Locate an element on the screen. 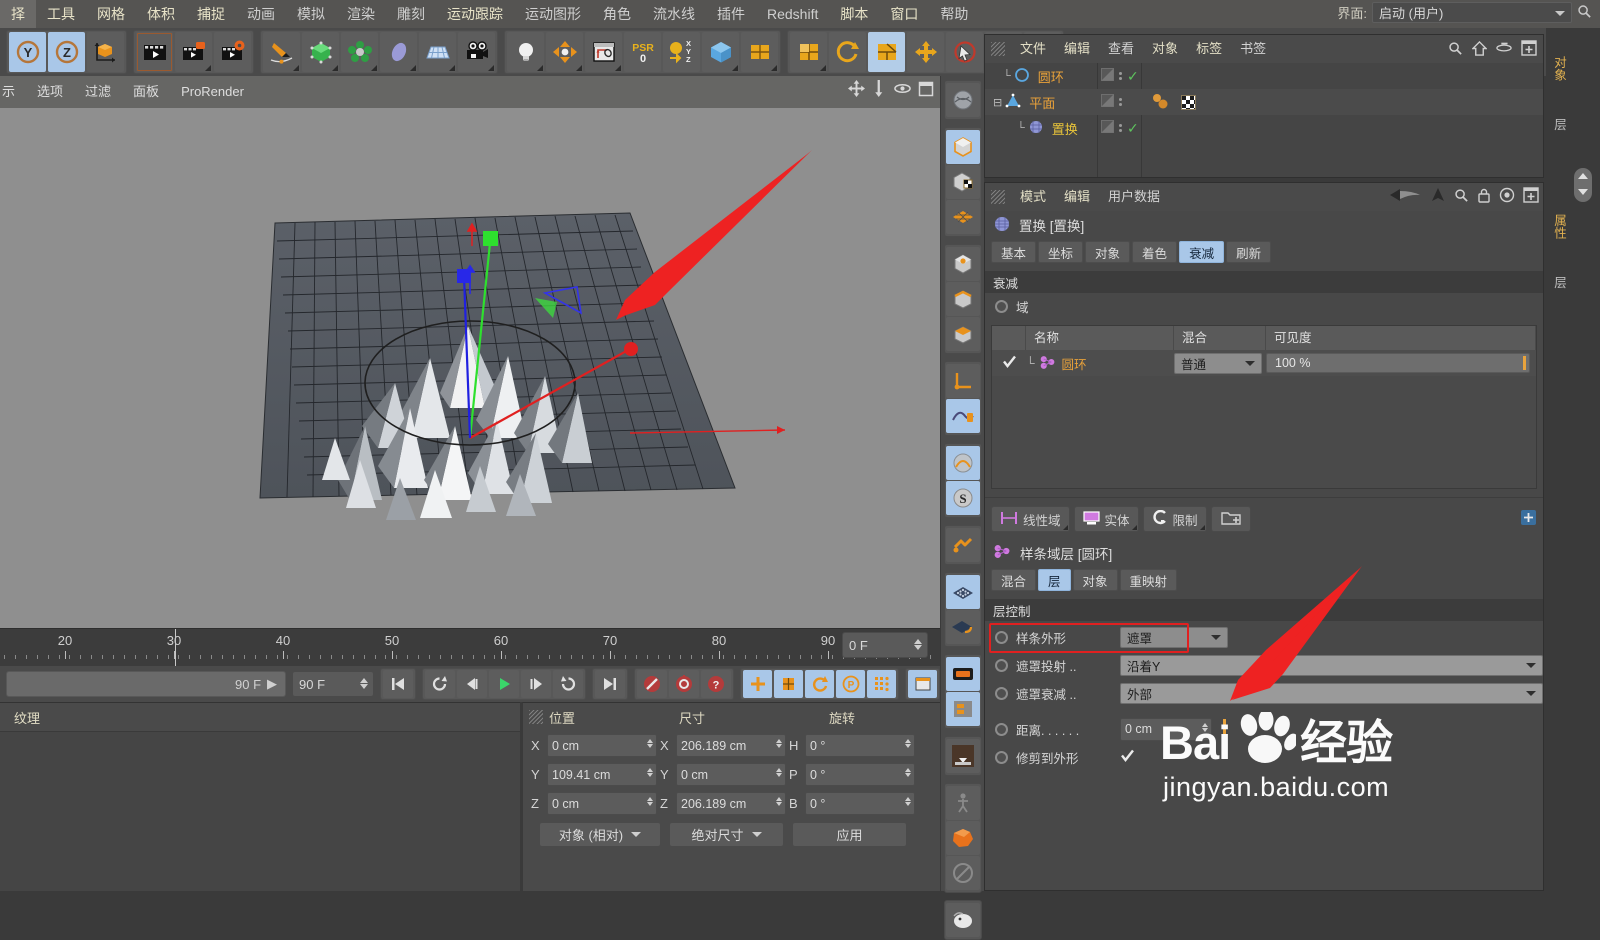  record-keyframe-button is located at coordinates (652, 684).